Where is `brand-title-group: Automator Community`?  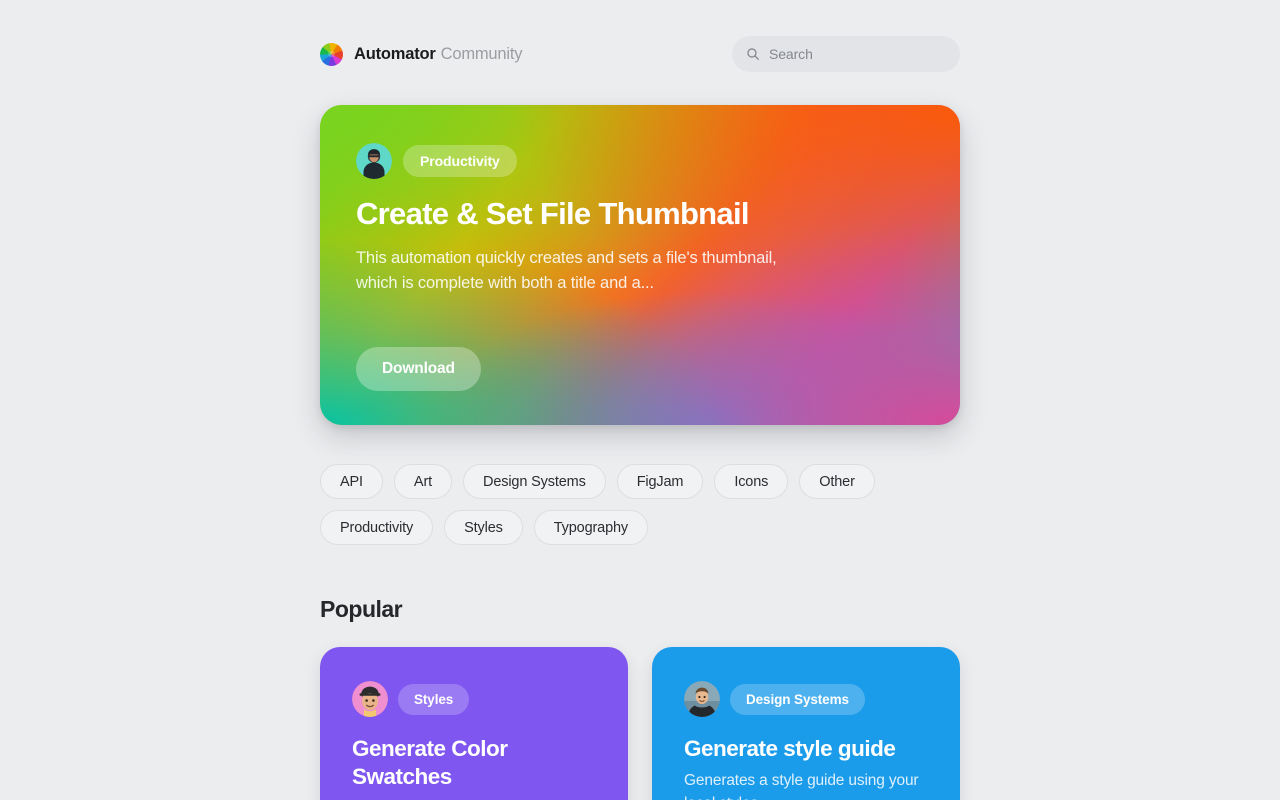 brand-title-group: Automator Community is located at coordinates (438, 54).